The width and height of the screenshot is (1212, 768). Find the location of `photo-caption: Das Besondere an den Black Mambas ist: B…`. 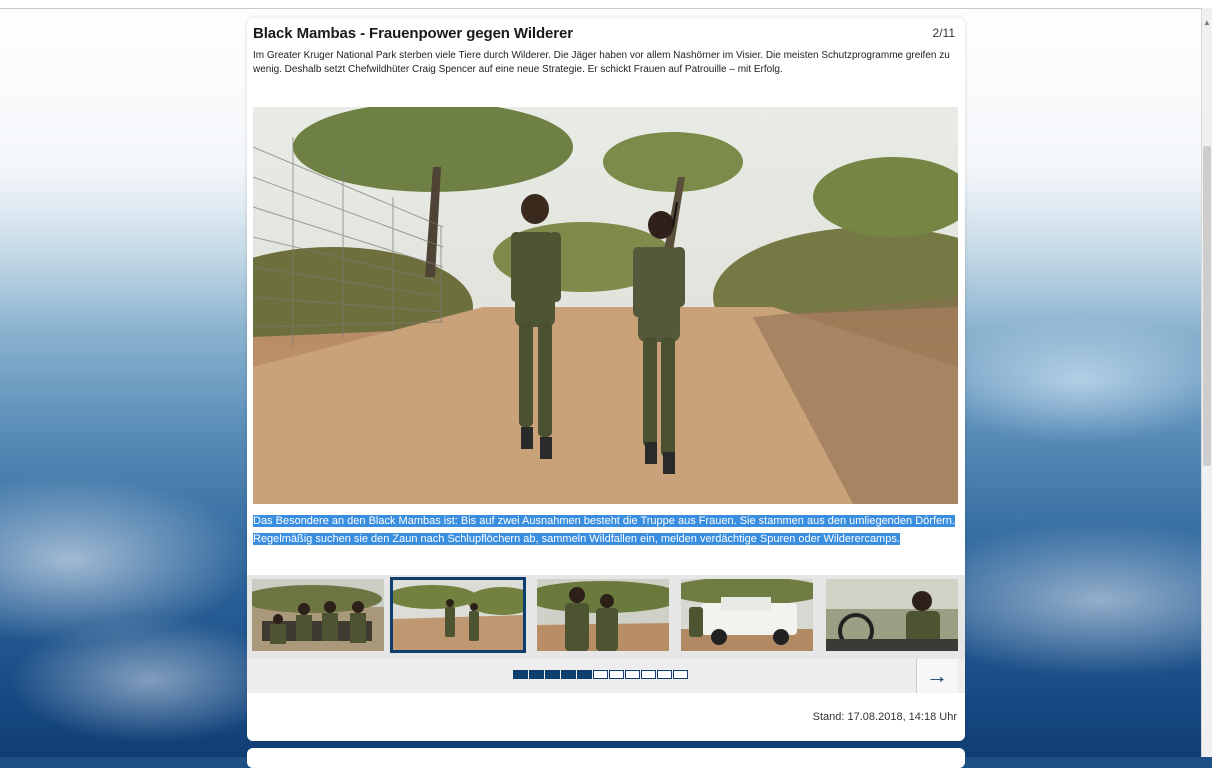

photo-caption: Das Besondere an den Black Mambas ist: B… is located at coordinates (607, 530).